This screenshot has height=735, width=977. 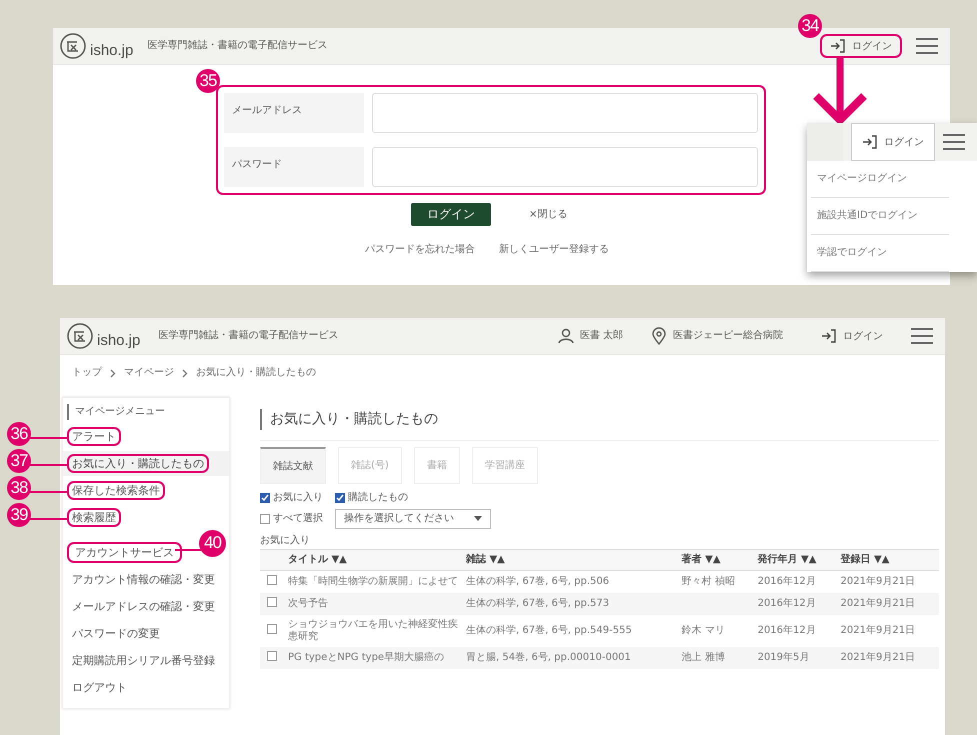 I want to click on column-header: 著者 ▼▲, so click(x=716, y=559).